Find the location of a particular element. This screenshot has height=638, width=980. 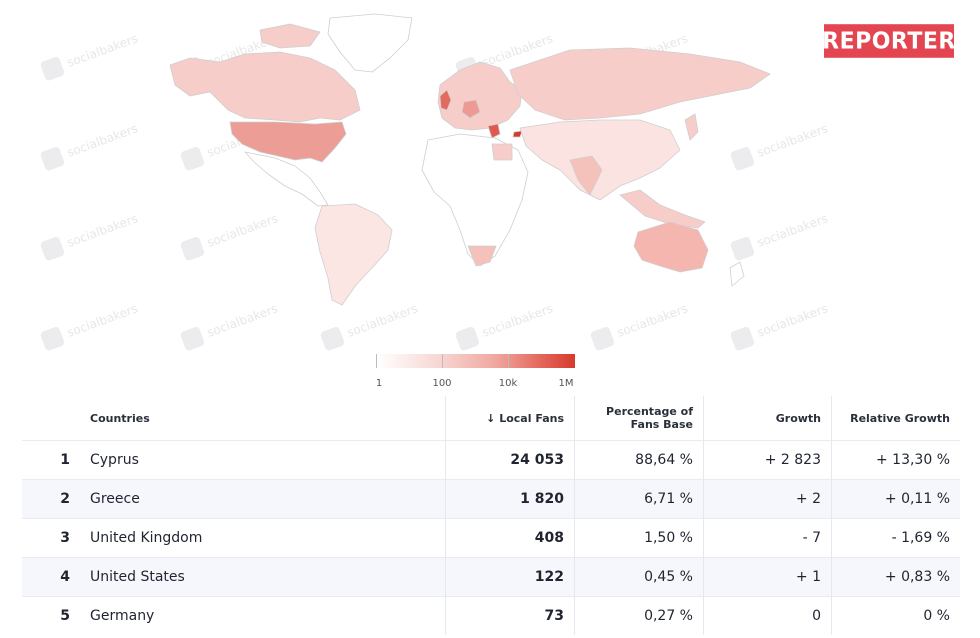

row-relative-growth: + 13,30 % is located at coordinates (895, 460).